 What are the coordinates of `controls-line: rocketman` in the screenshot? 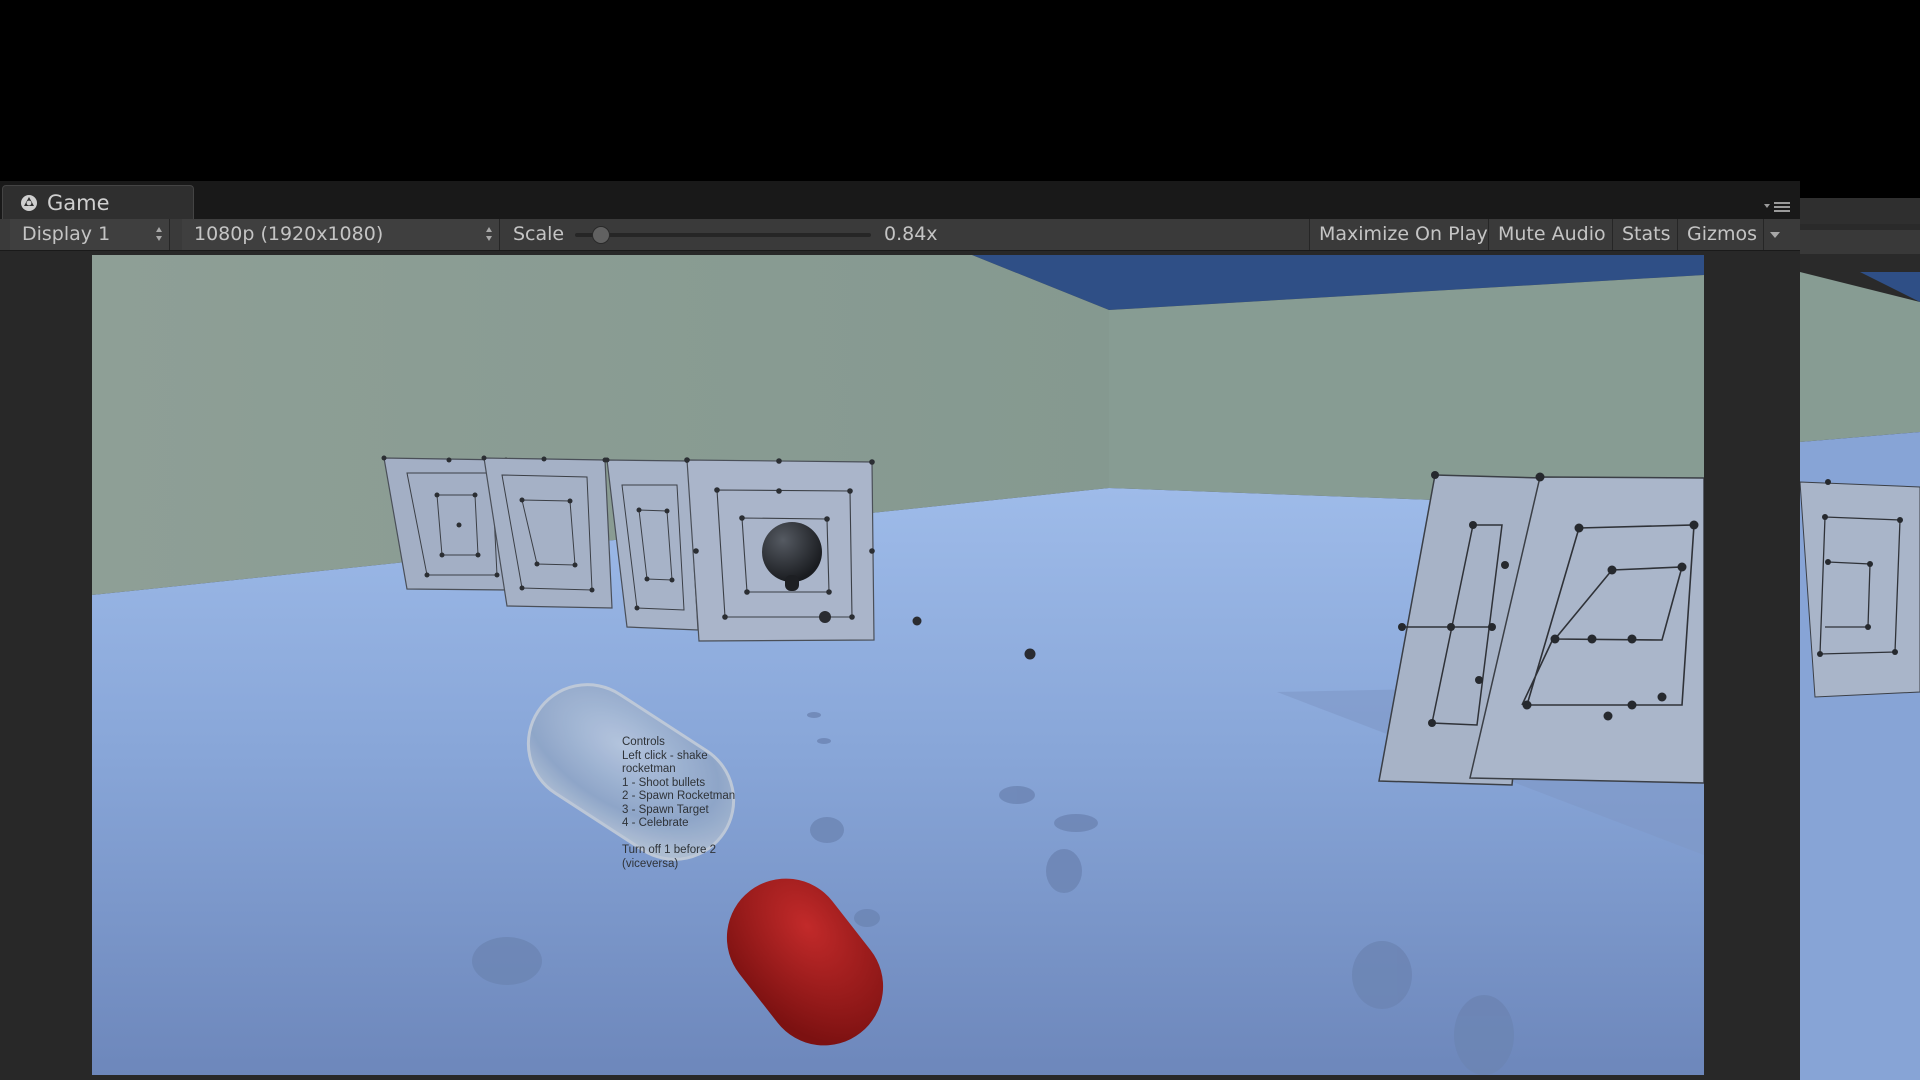 It's located at (649, 769).